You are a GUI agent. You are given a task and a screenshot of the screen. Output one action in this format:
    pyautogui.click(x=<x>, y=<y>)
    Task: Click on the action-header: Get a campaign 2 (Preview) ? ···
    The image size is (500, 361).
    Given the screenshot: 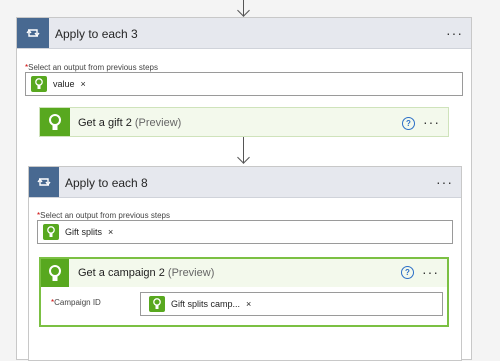 What is the action you would take?
    pyautogui.click(x=244, y=273)
    